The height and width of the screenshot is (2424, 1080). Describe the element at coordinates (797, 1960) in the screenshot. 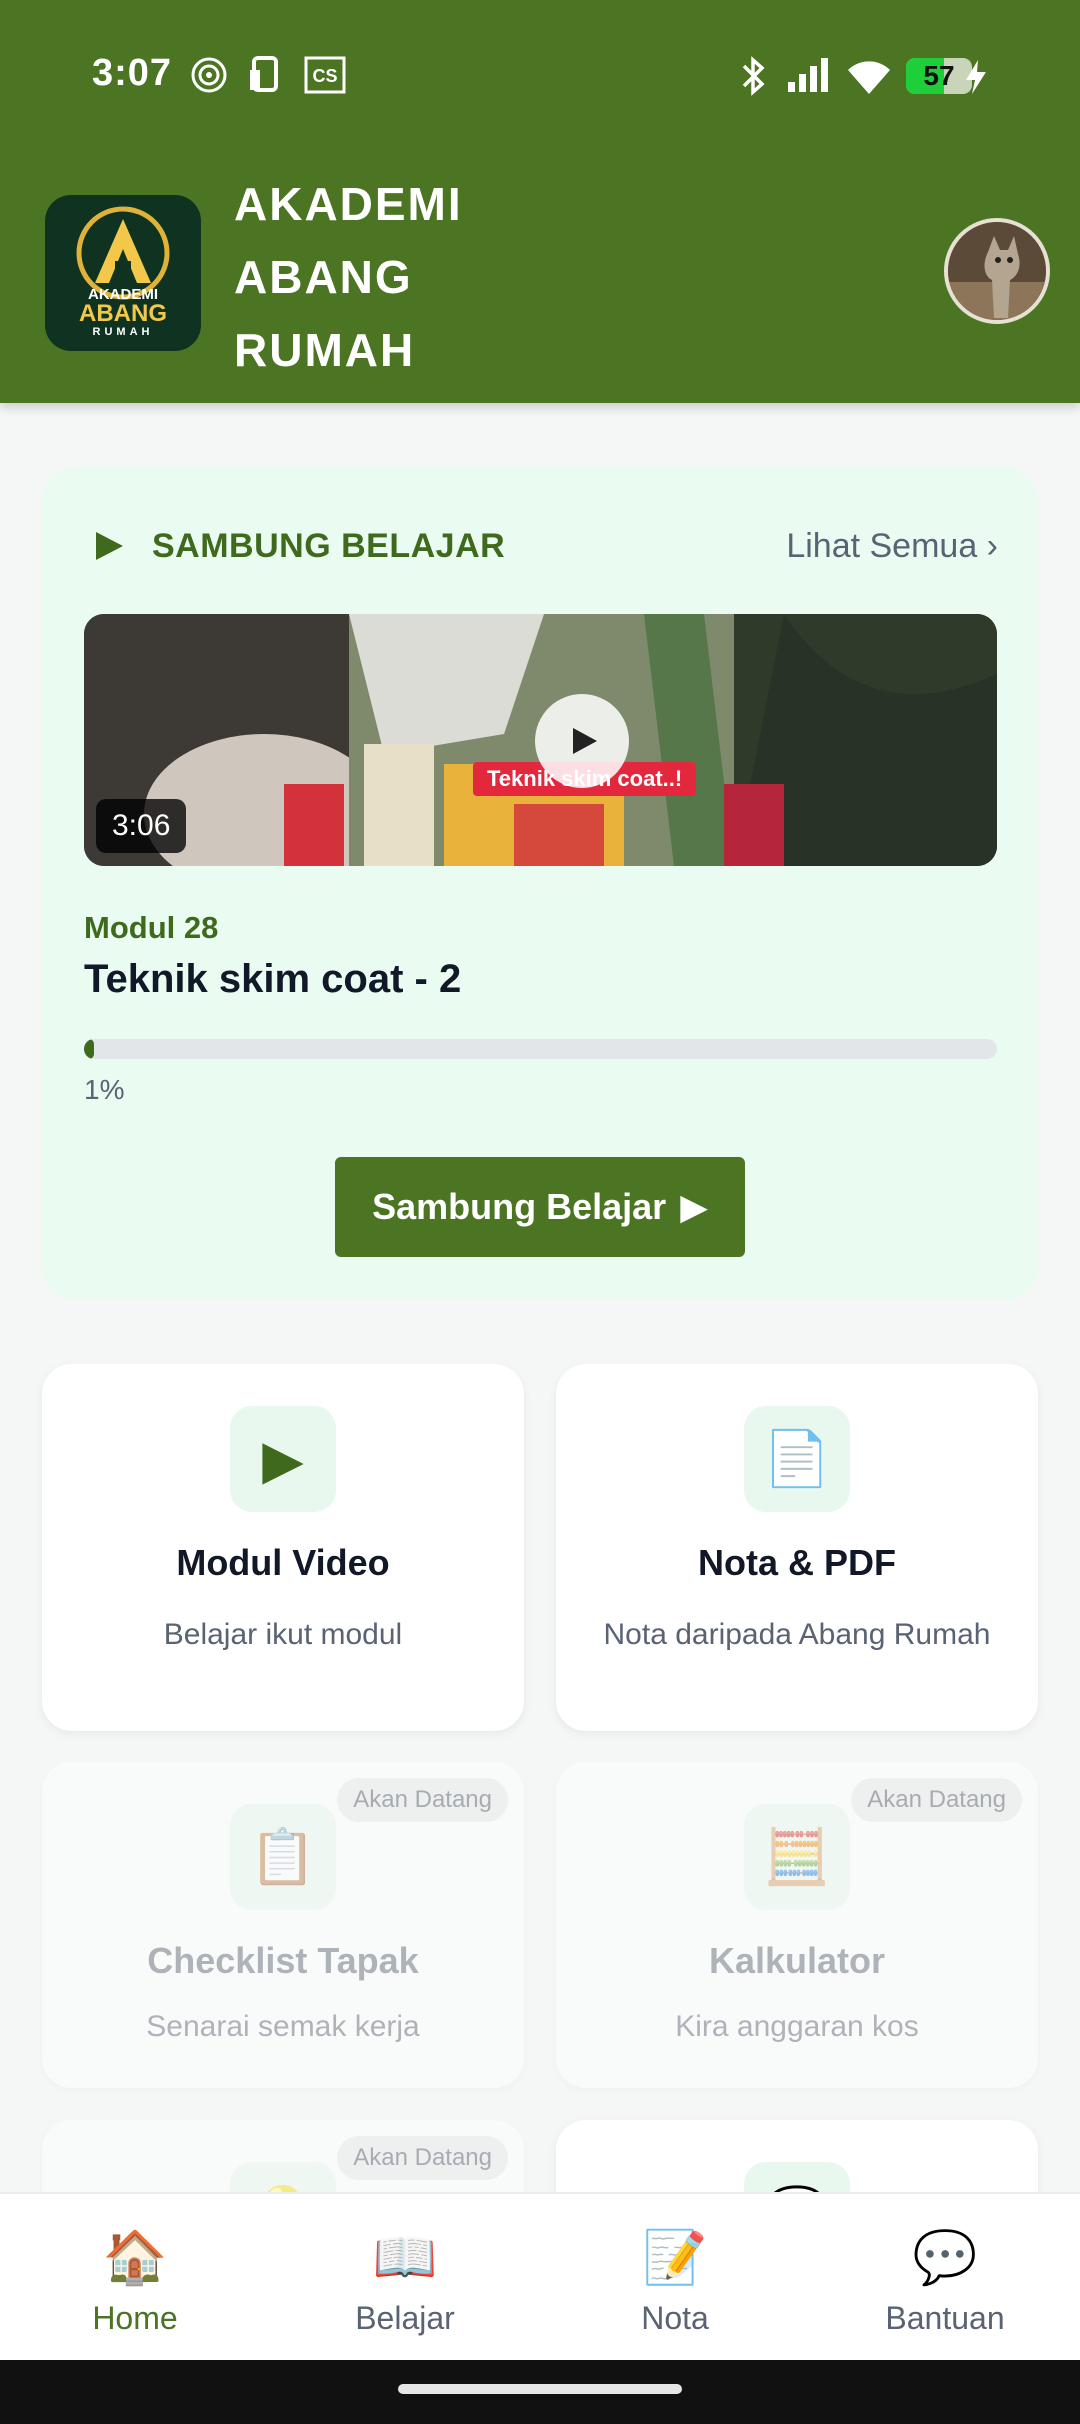

I see `feature-title: Kalkulator` at that location.